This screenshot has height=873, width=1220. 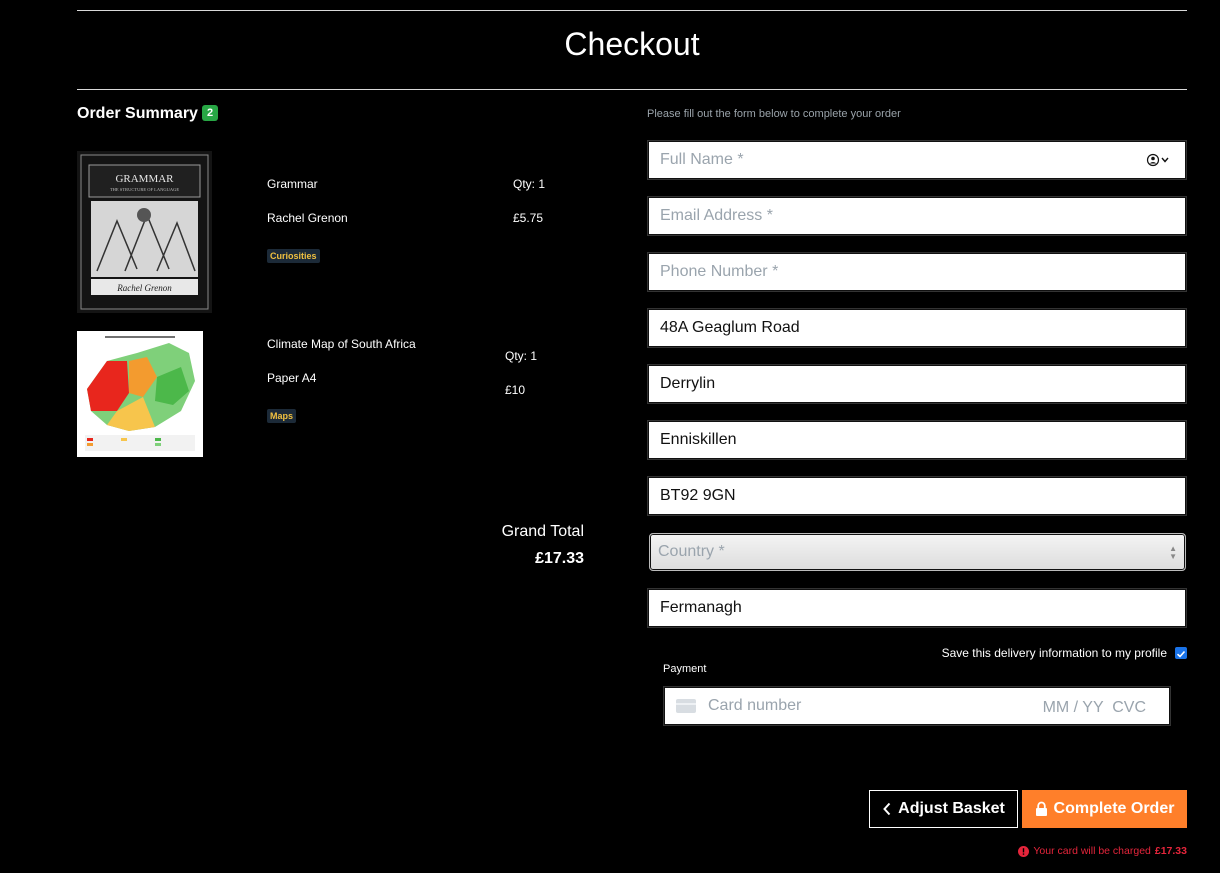 I want to click on item-category-tag: Curiosities, so click(x=293, y=255).